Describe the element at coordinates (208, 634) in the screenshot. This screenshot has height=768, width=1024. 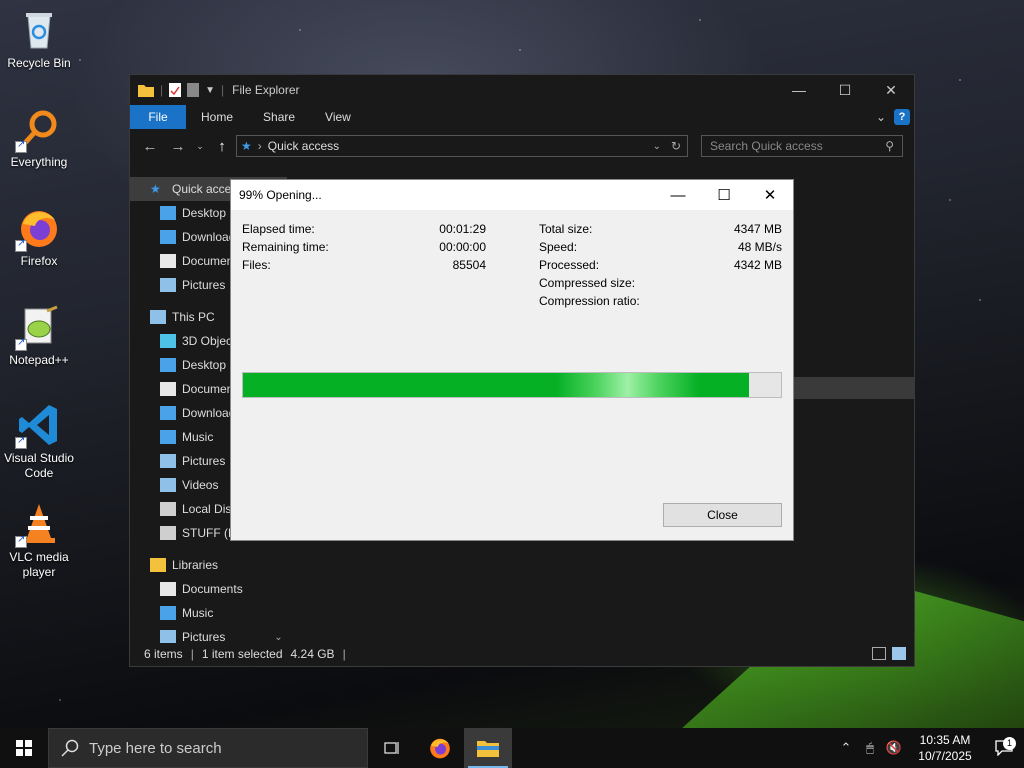
I see `nav-item: Pictures` at that location.